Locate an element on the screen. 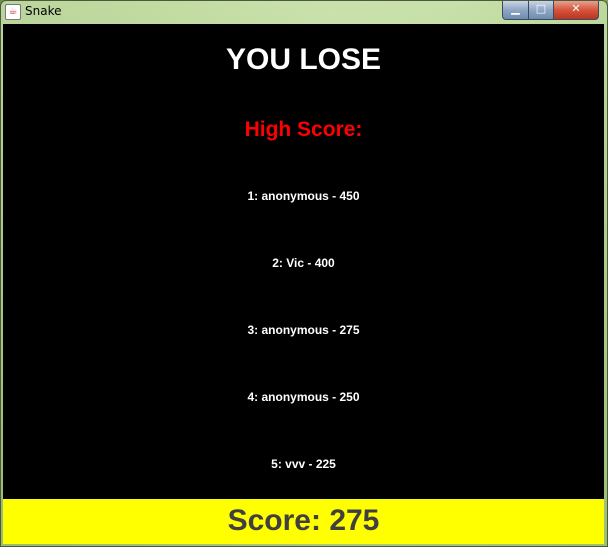  maximize-icon: □ is located at coordinates (541, 8).